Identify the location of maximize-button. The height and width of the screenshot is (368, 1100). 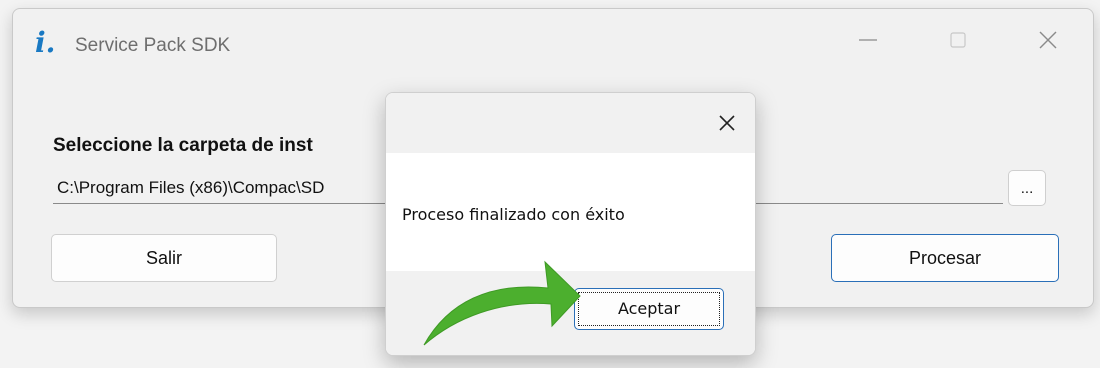
(958, 40).